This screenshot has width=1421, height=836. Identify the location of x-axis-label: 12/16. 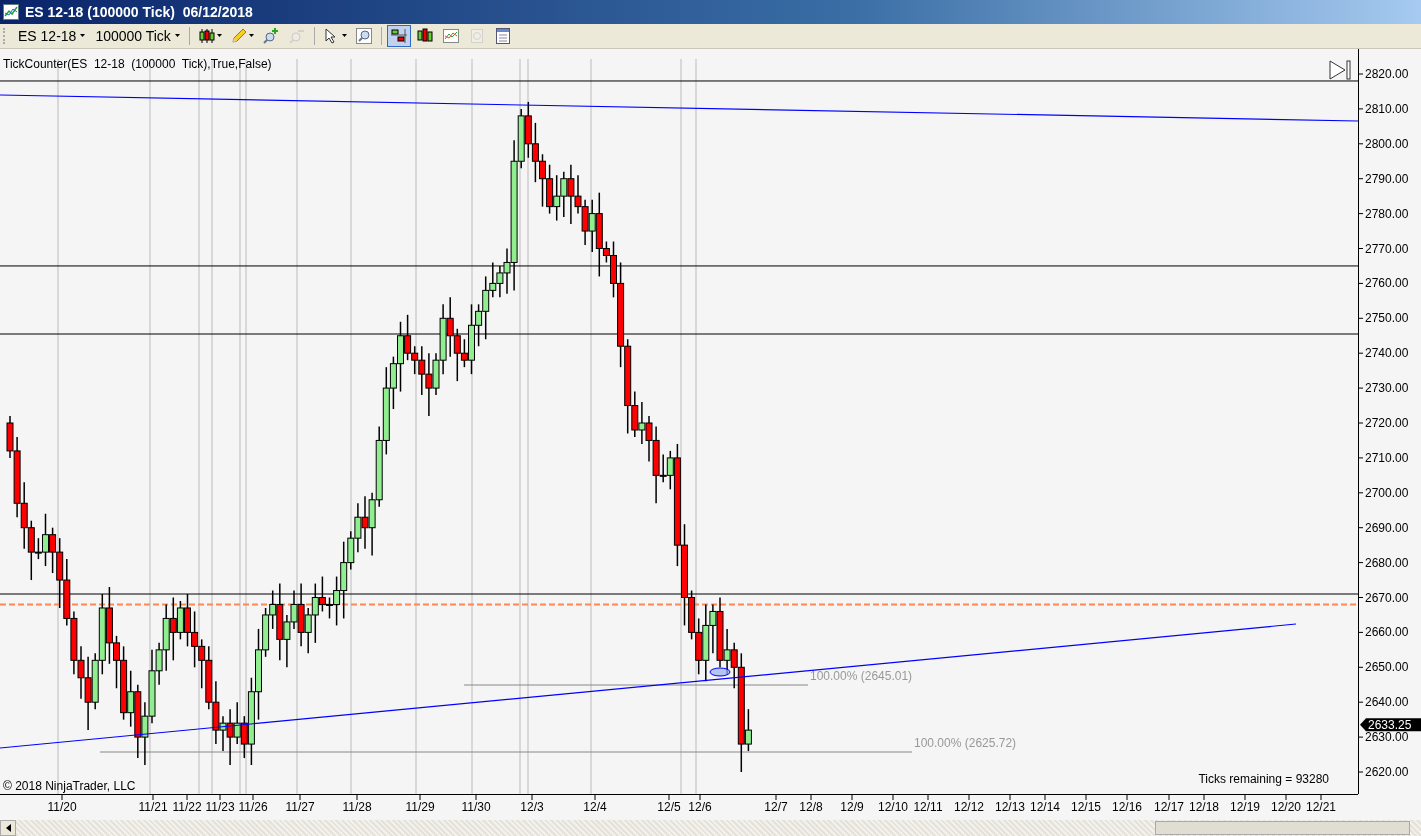
(1127, 806).